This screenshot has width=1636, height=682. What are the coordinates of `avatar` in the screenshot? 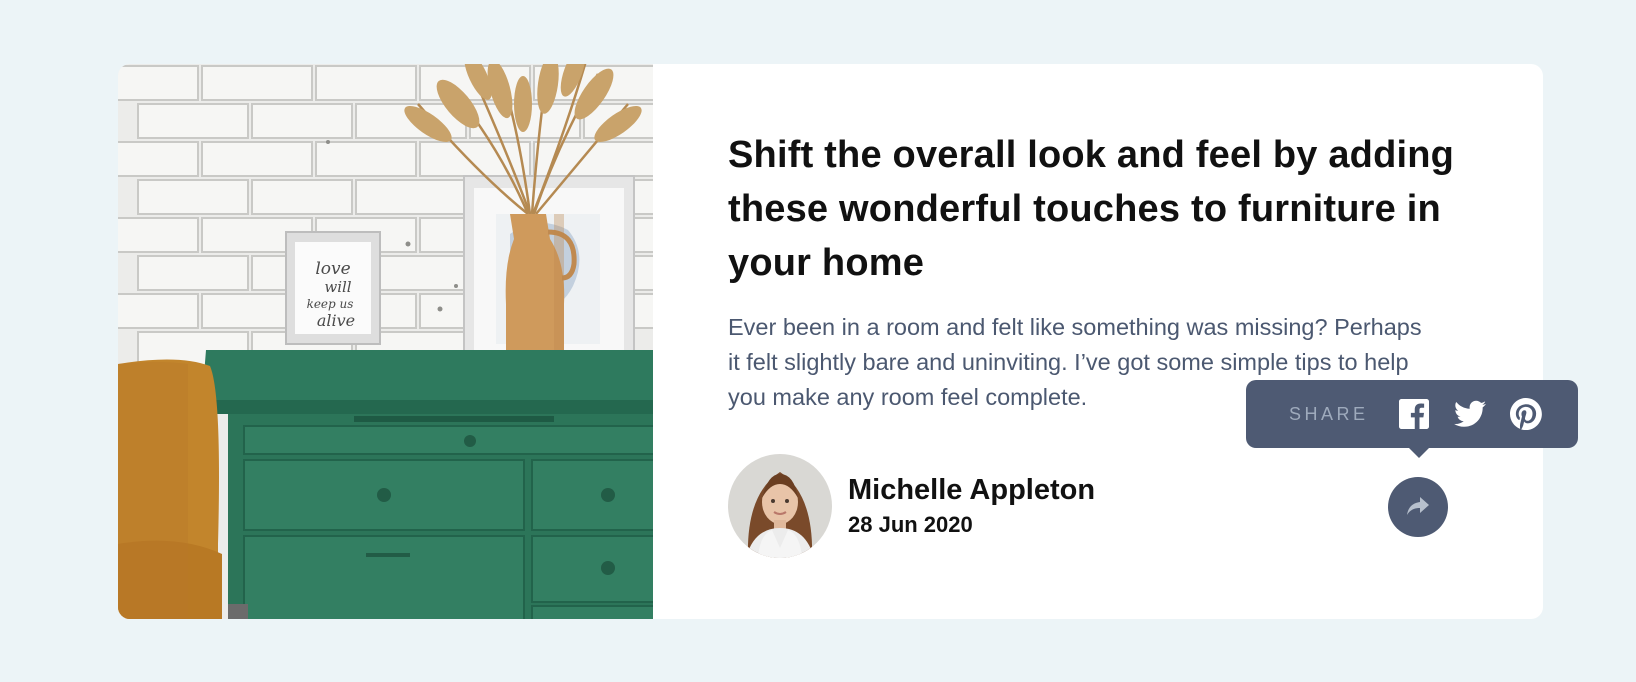 It's located at (780, 506).